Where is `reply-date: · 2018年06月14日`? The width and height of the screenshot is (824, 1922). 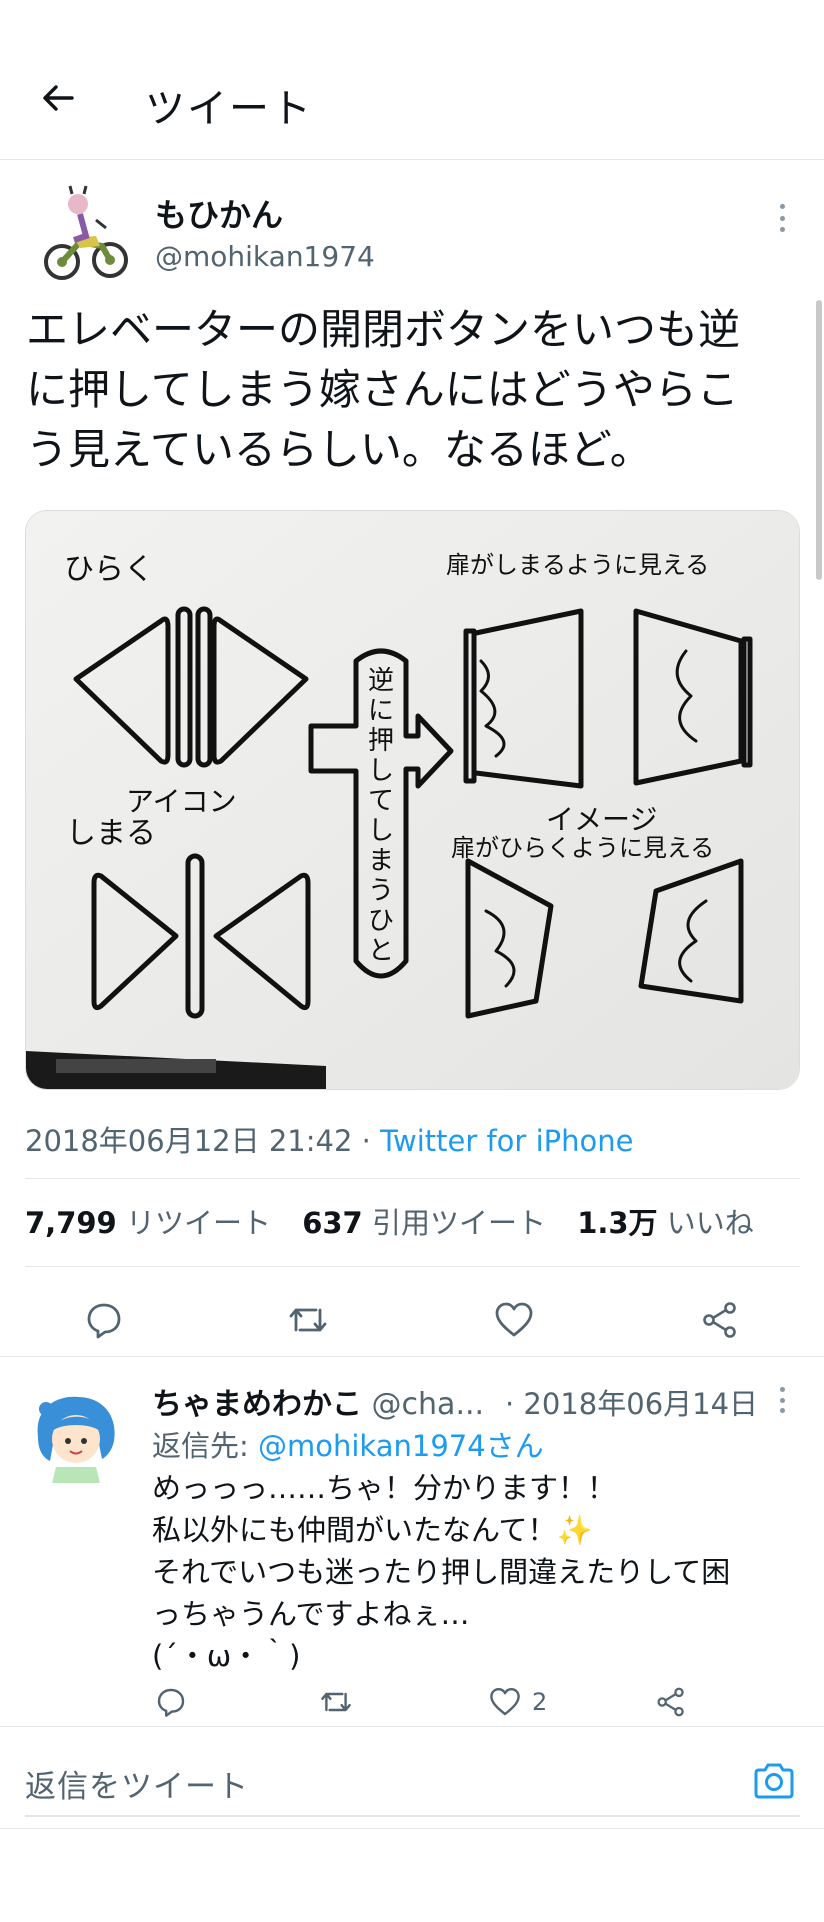
reply-date: · 2018年06月14日 is located at coordinates (631, 1402).